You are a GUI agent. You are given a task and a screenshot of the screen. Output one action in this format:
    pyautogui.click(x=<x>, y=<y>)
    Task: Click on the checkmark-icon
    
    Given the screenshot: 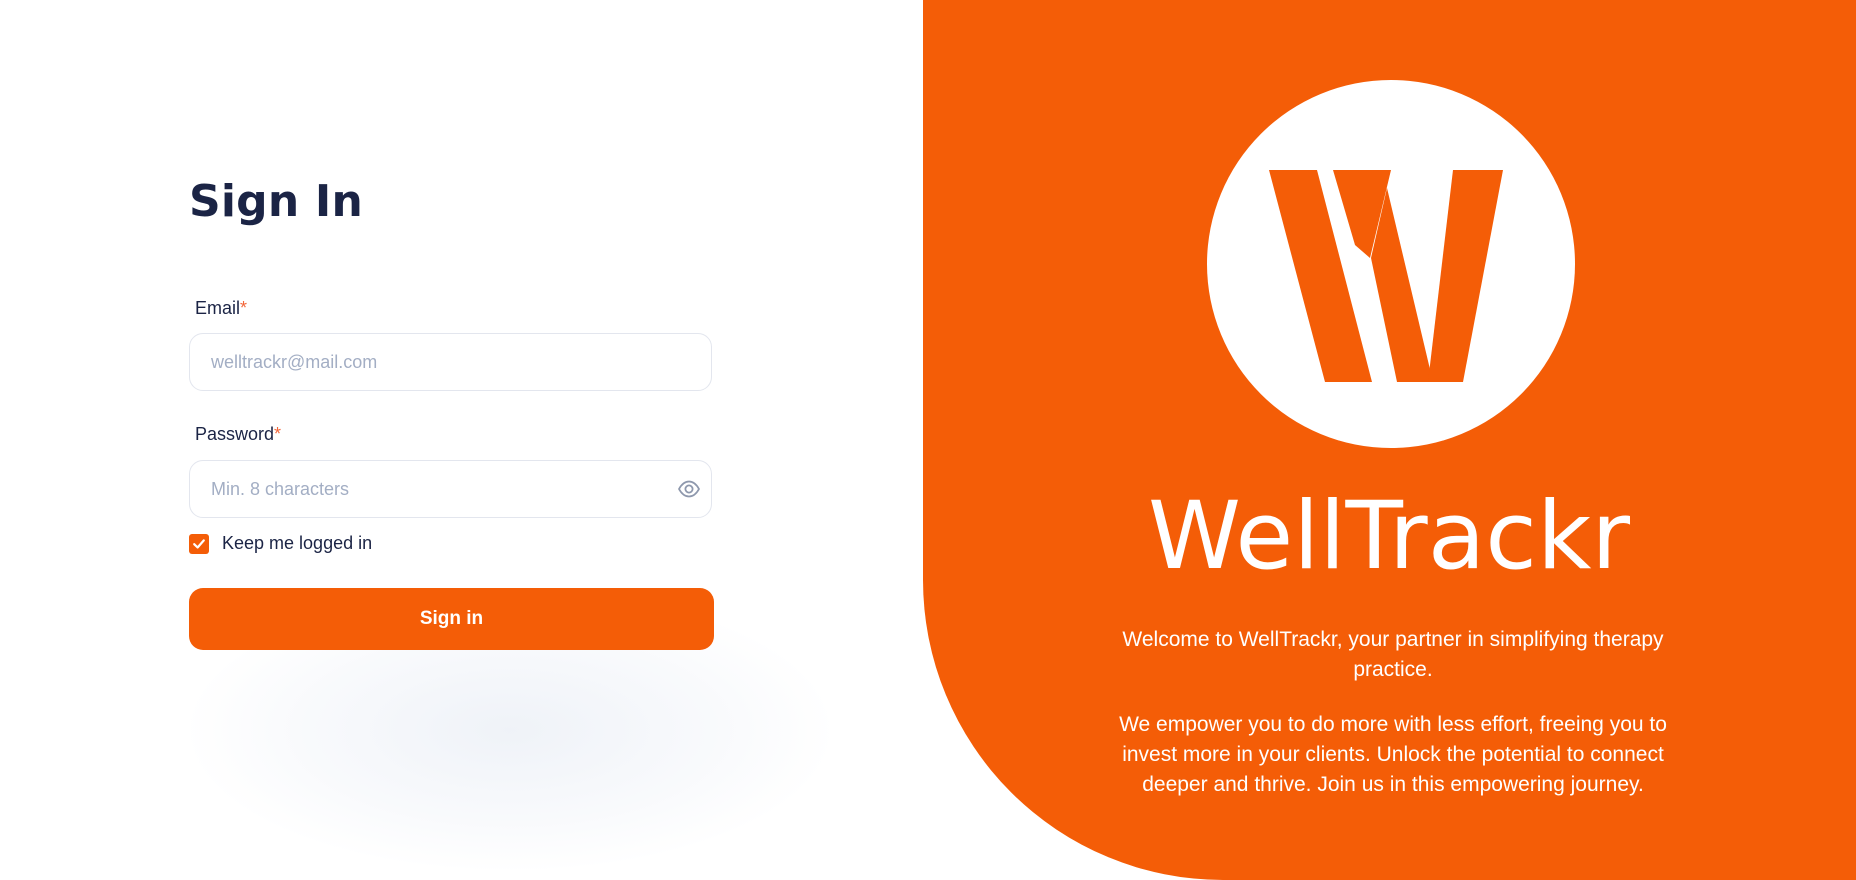 What is the action you would take?
    pyautogui.click(x=199, y=543)
    